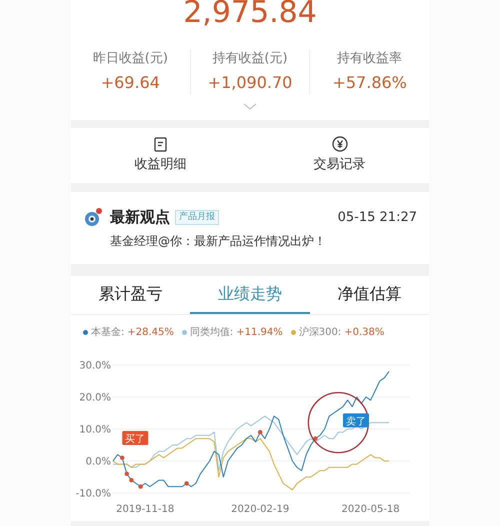  What do you see at coordinates (218, 241) in the screenshot?
I see `news-text: 基金经理@你：最新产品运作情况出炉！` at bounding box center [218, 241].